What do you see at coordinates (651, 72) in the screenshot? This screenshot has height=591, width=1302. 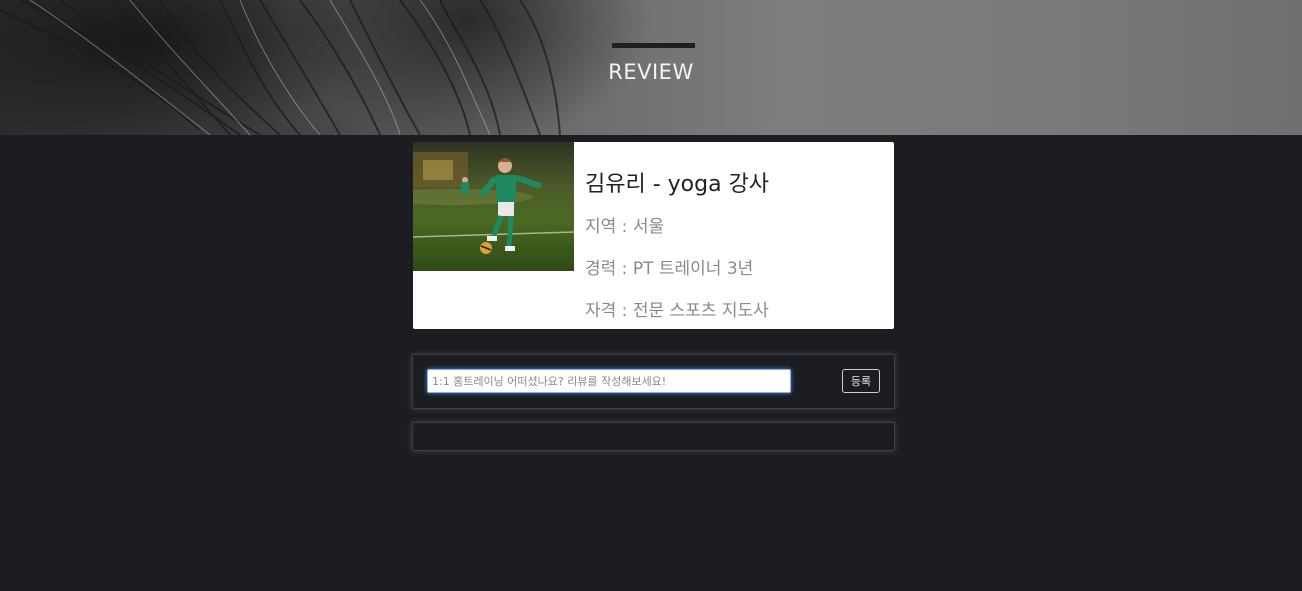 I see `page-title: REVIEW` at bounding box center [651, 72].